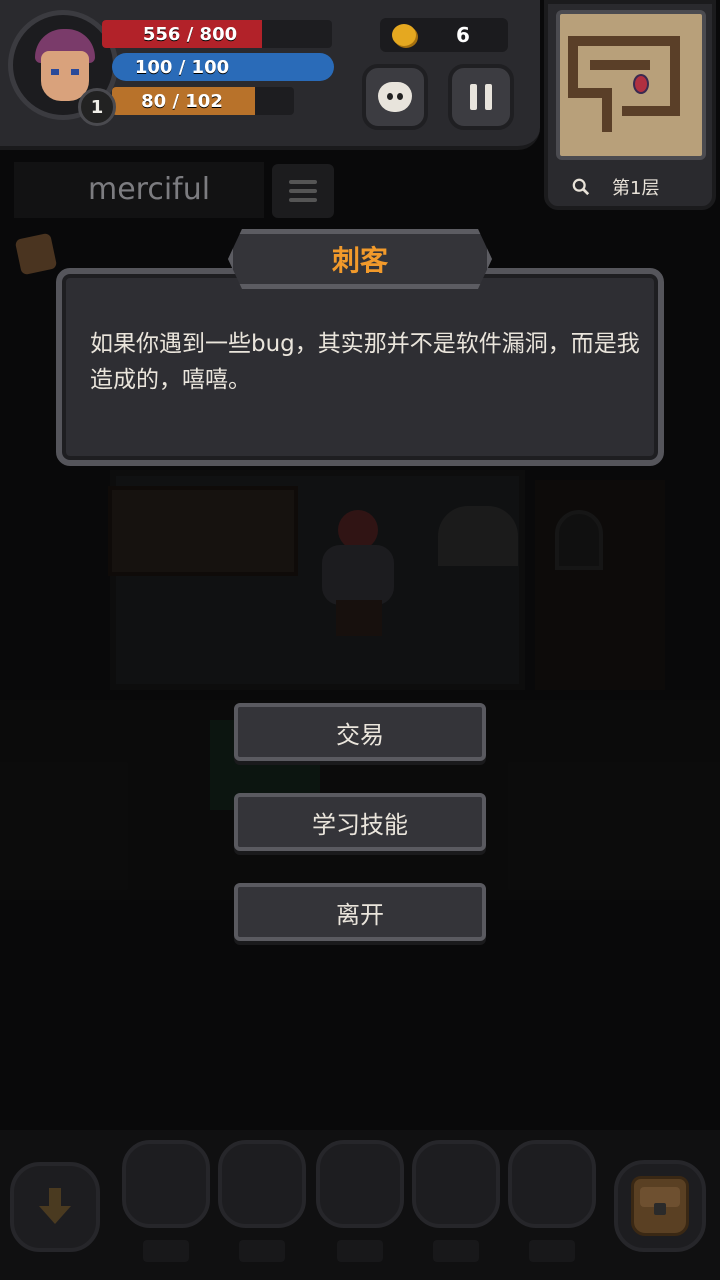  I want to click on mp-text: 100 / 100, so click(182, 67).